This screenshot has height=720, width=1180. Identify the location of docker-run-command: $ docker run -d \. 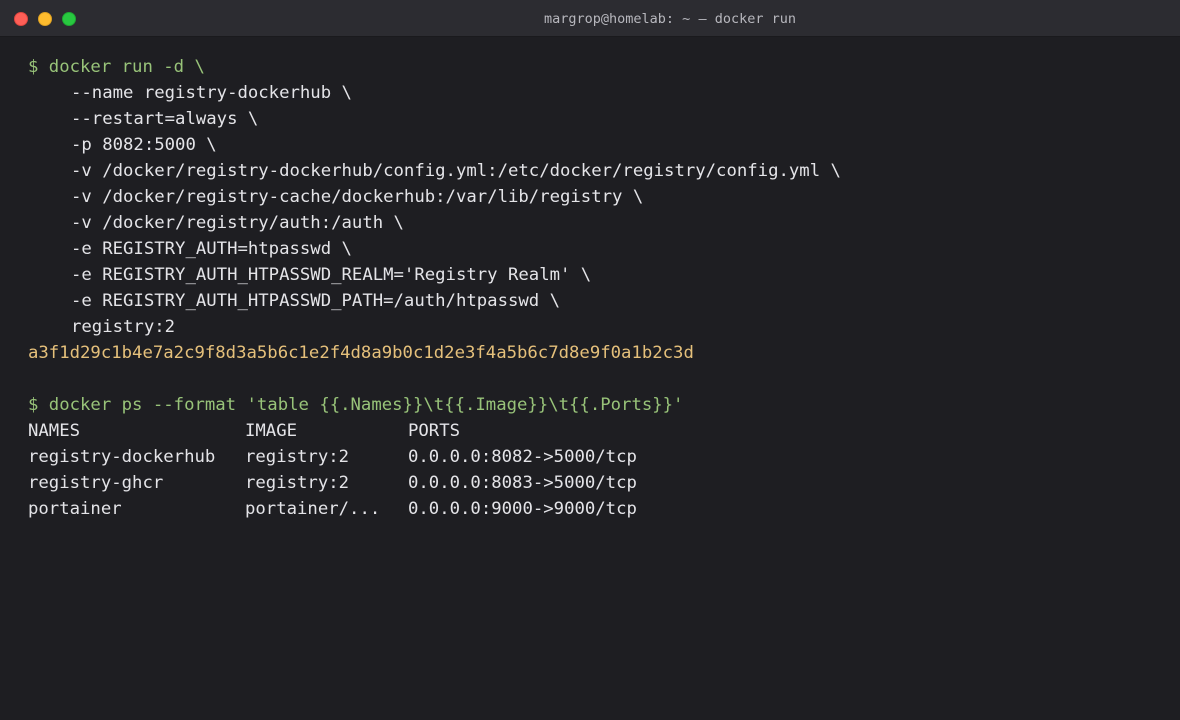
(116, 67).